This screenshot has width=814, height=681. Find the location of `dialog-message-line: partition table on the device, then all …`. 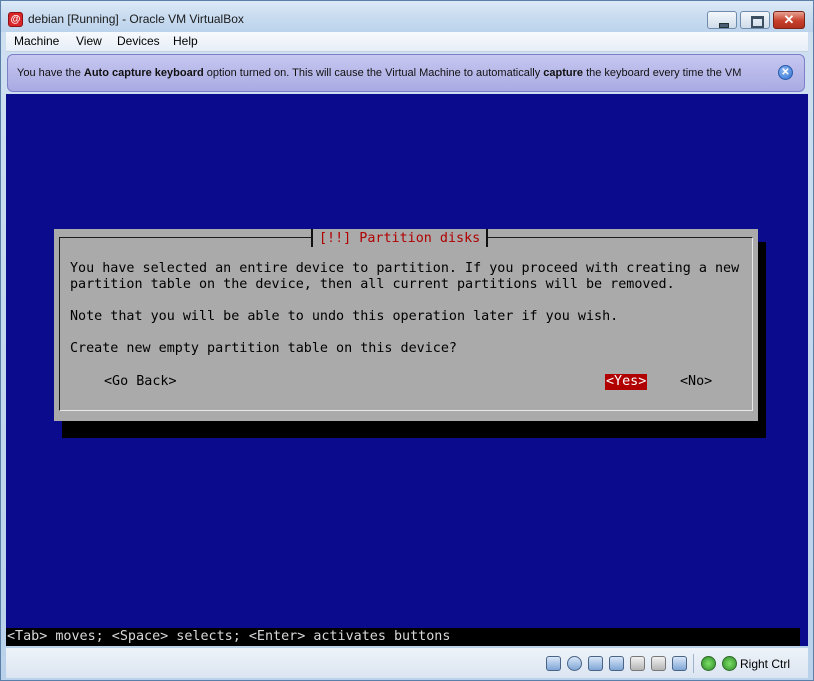

dialog-message-line: partition table on the device, then all … is located at coordinates (372, 284).